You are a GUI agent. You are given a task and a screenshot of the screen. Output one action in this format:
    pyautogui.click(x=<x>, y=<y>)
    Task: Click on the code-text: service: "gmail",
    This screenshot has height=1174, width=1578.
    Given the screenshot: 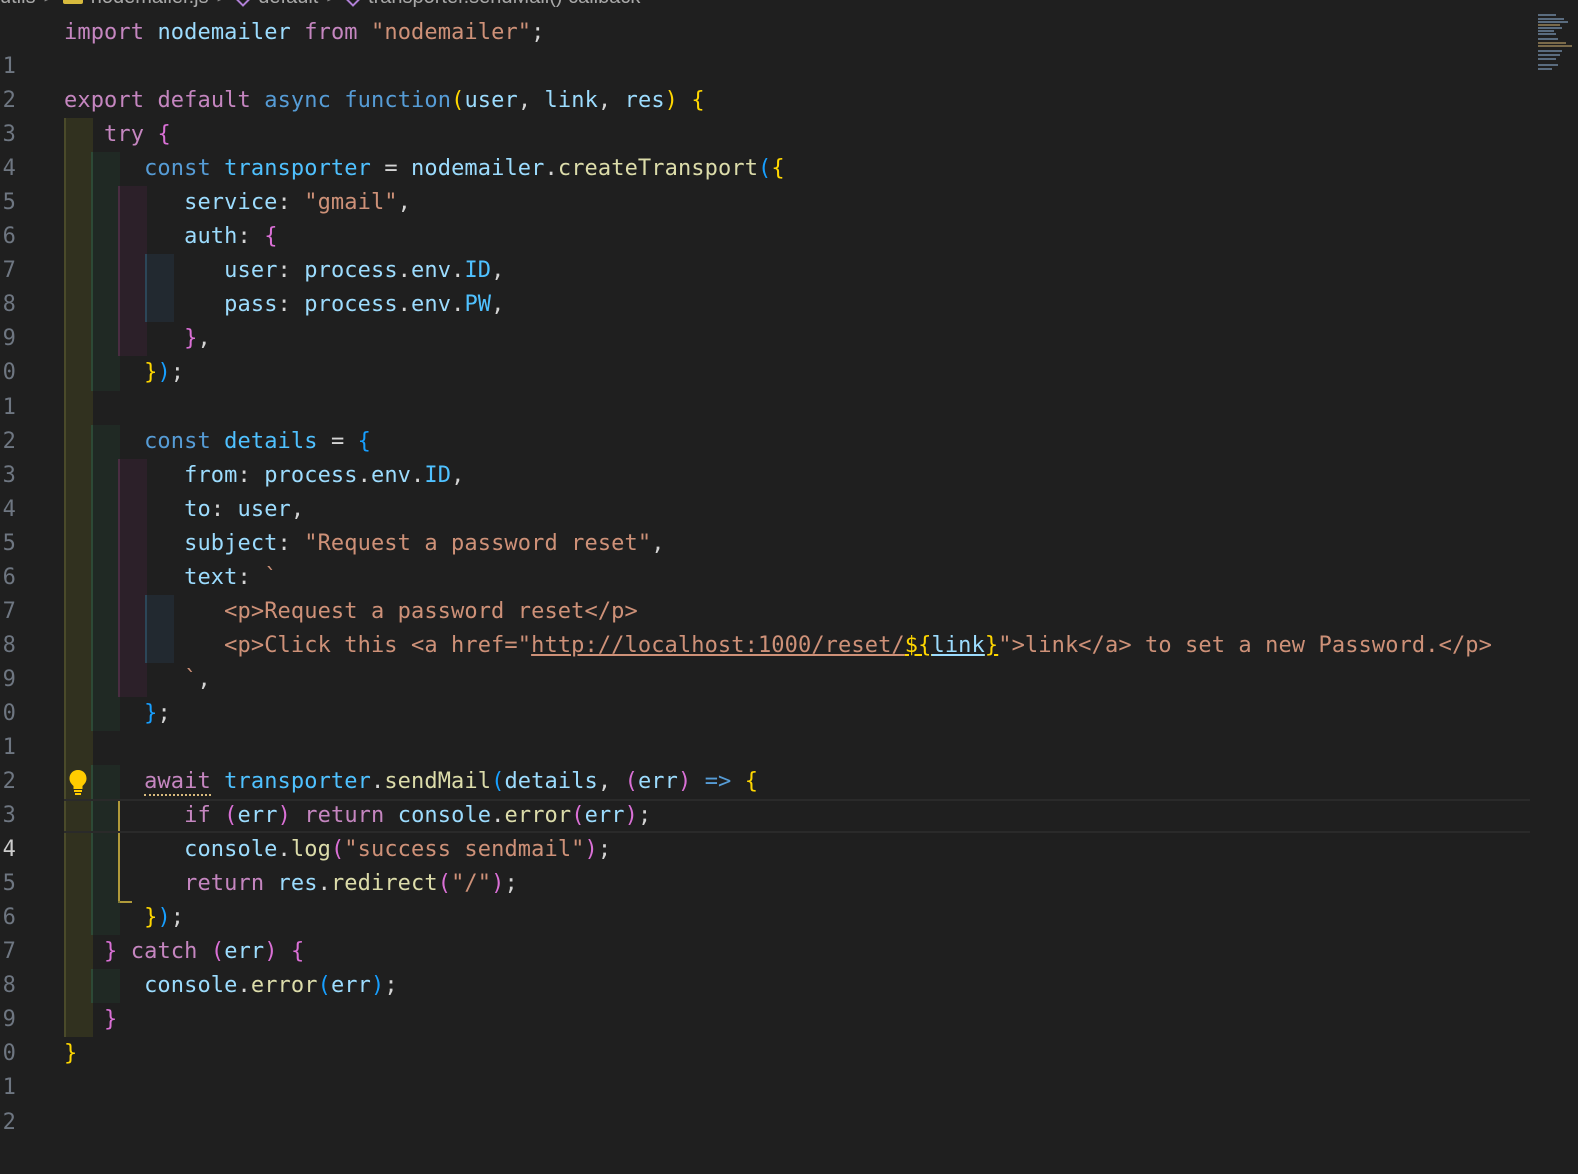 What is the action you would take?
    pyautogui.click(x=298, y=203)
    